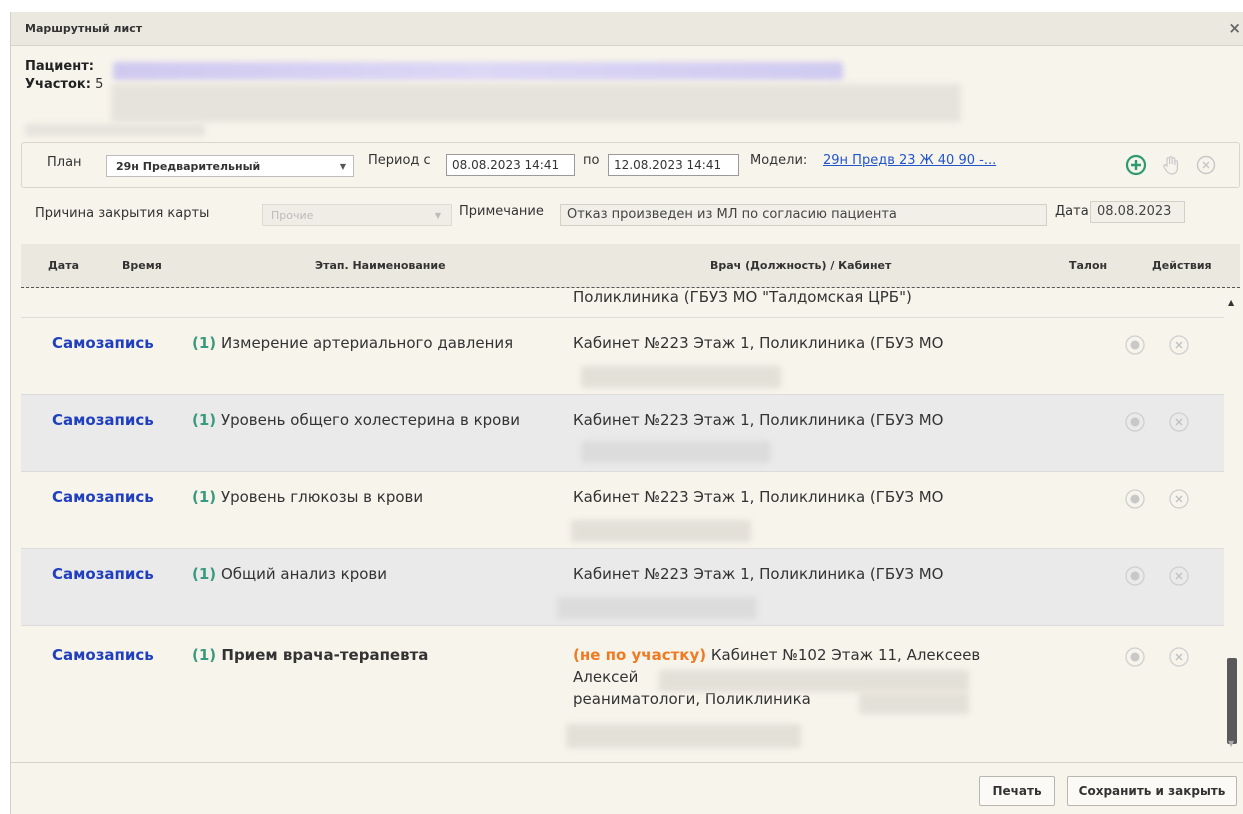 This screenshot has width=1243, height=814. Describe the element at coordinates (304, 574) in the screenshot. I see `stage-name: Общий анализ крови` at that location.